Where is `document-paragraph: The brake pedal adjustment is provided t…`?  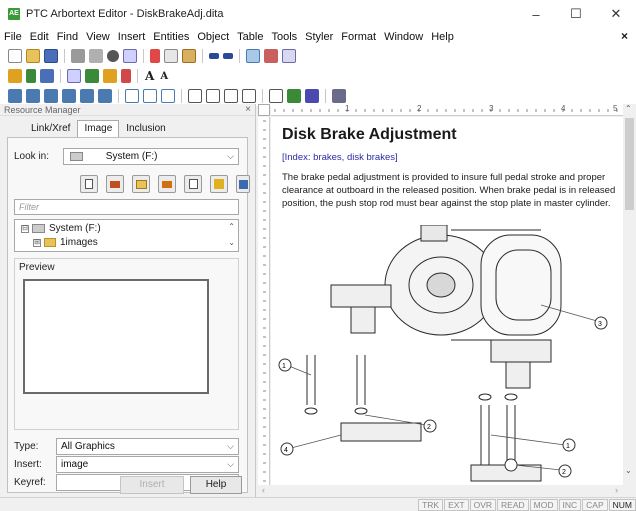 document-paragraph: The brake pedal adjustment is provided t… is located at coordinates (452, 190).